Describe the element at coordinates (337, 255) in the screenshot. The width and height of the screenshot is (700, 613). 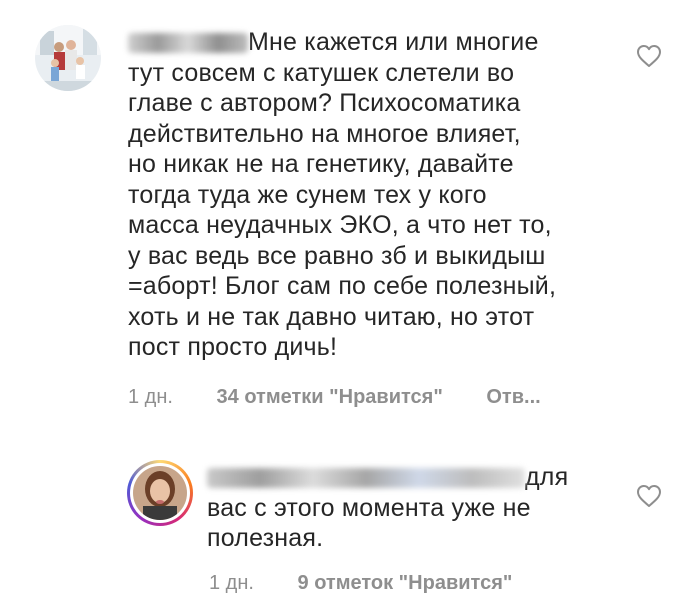
I see `comment-line: у вас ведь все равно зб и выкидыш` at that location.